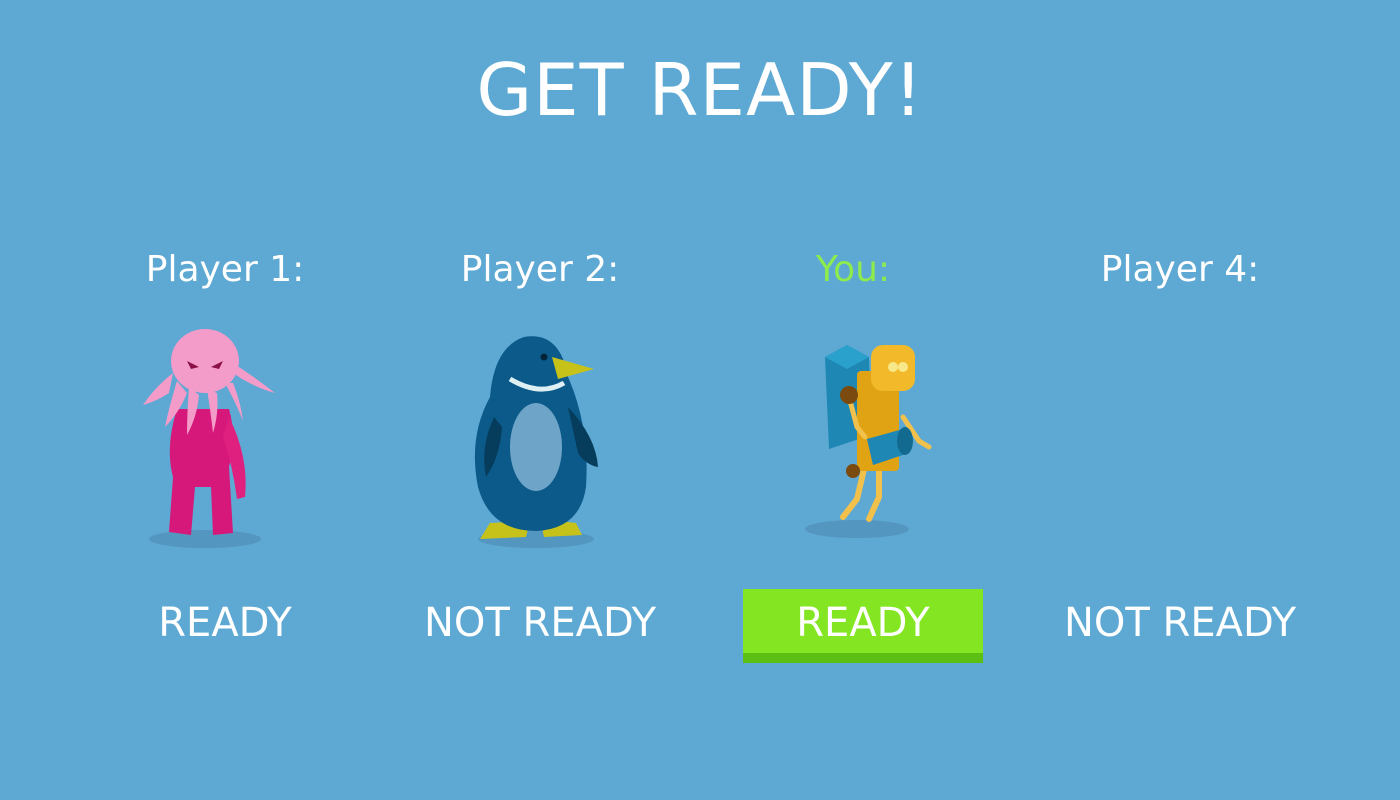 The image size is (1400, 800). What do you see at coordinates (863, 626) in the screenshot?
I see `self-ready-button: READY` at bounding box center [863, 626].